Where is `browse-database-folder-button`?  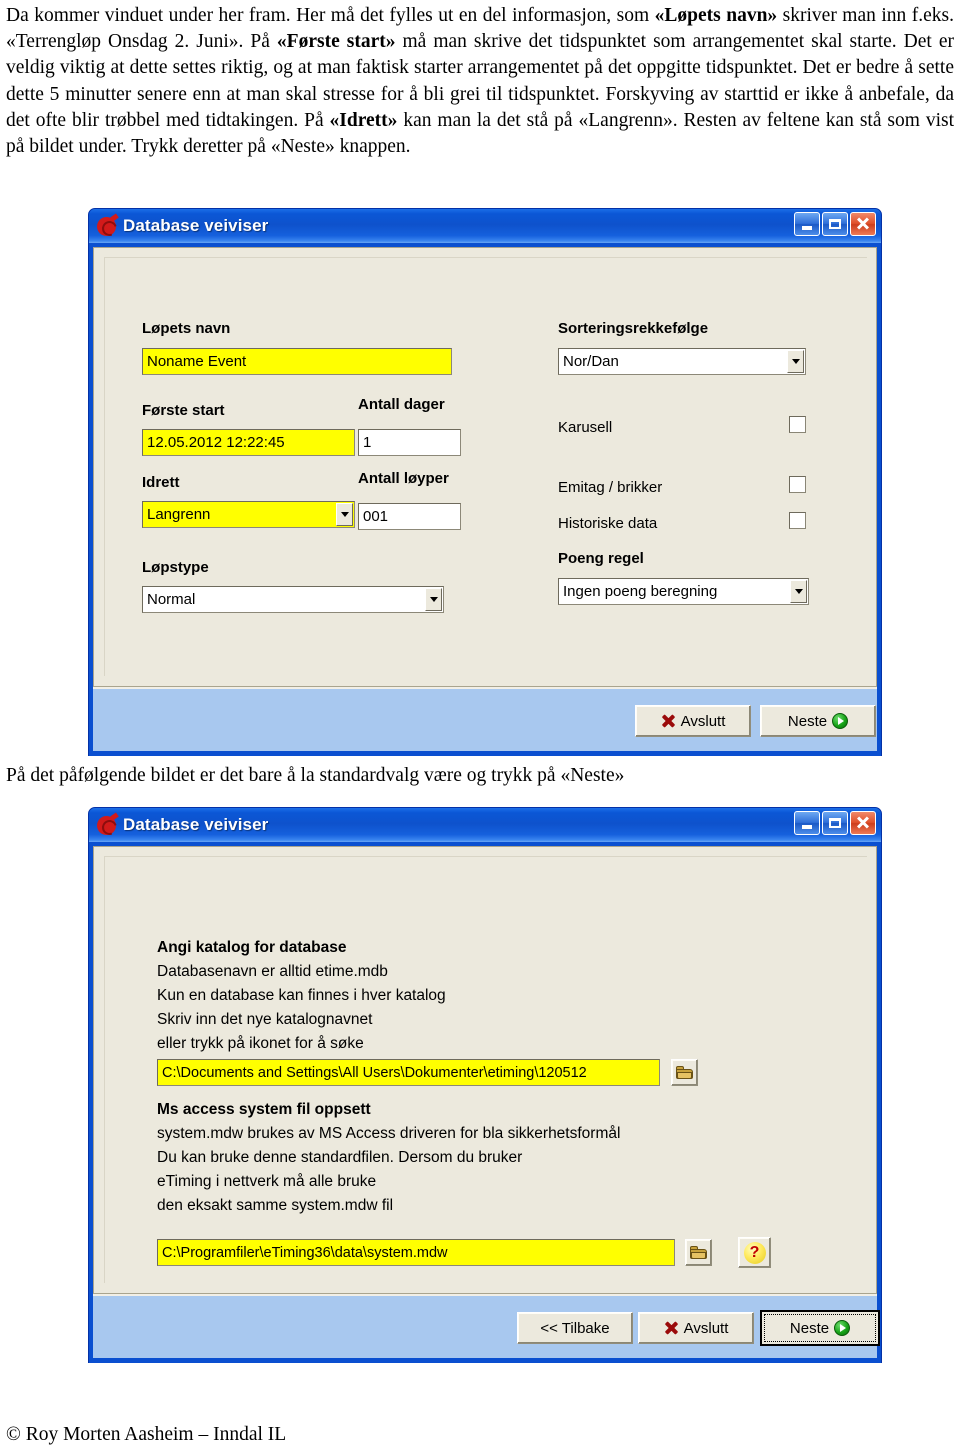 browse-database-folder-button is located at coordinates (684, 1072).